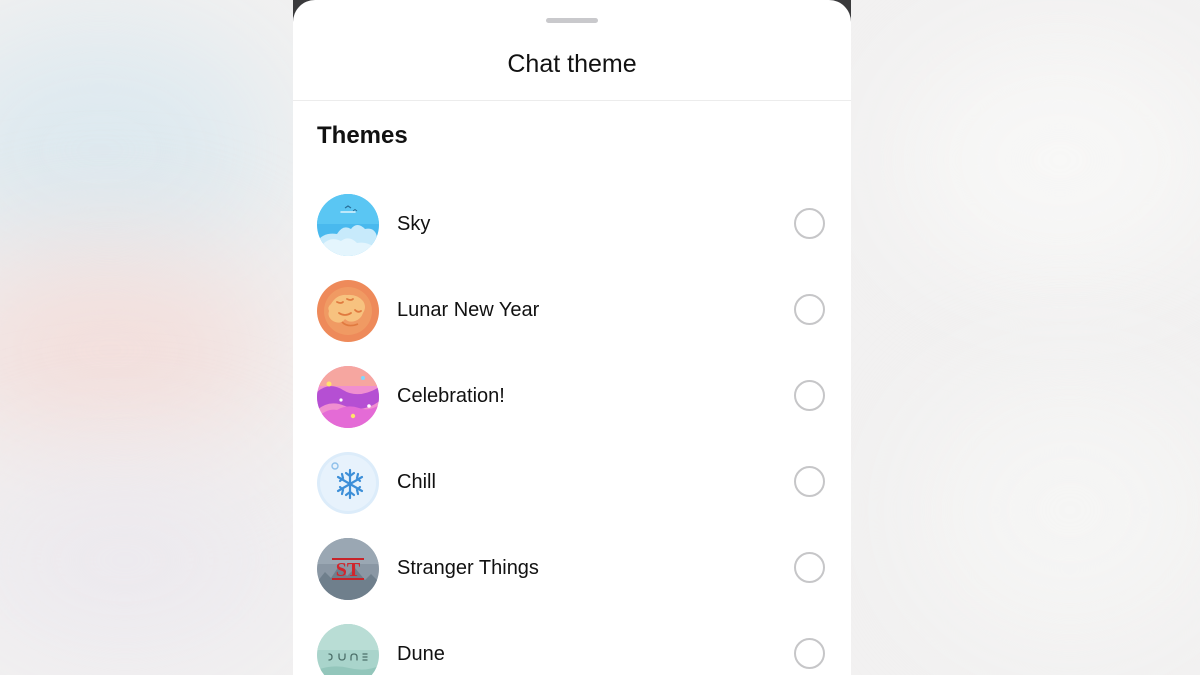 This screenshot has height=675, width=1200. I want to click on theme-option-celebration: Celebration!, so click(572, 398).